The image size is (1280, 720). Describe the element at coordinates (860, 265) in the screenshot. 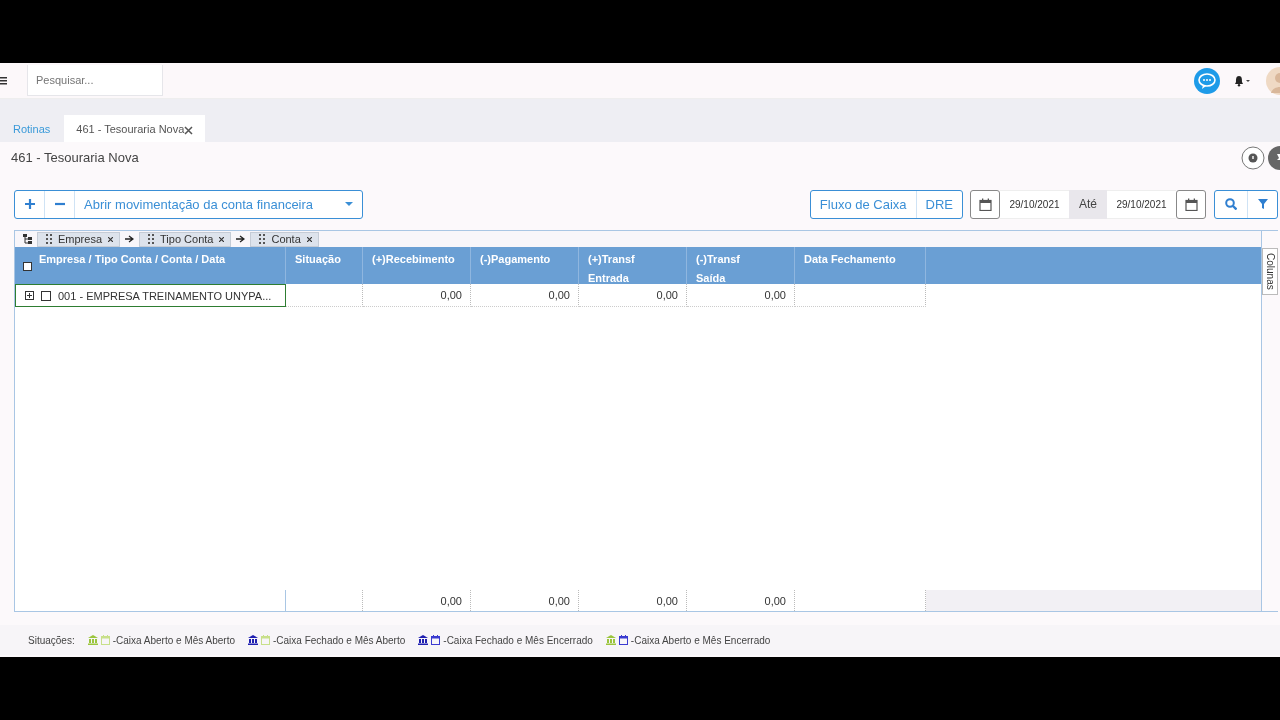

I see `column-header: Data Fechamento` at that location.